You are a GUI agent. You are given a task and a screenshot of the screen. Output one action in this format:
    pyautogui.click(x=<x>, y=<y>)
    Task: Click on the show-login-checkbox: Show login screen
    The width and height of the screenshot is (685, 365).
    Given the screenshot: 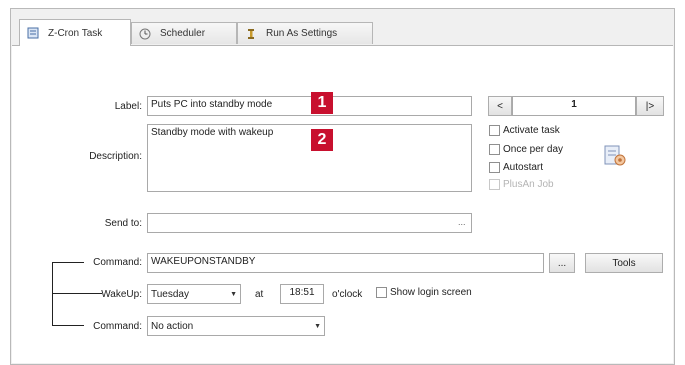 What is the action you would take?
    pyautogui.click(x=424, y=292)
    